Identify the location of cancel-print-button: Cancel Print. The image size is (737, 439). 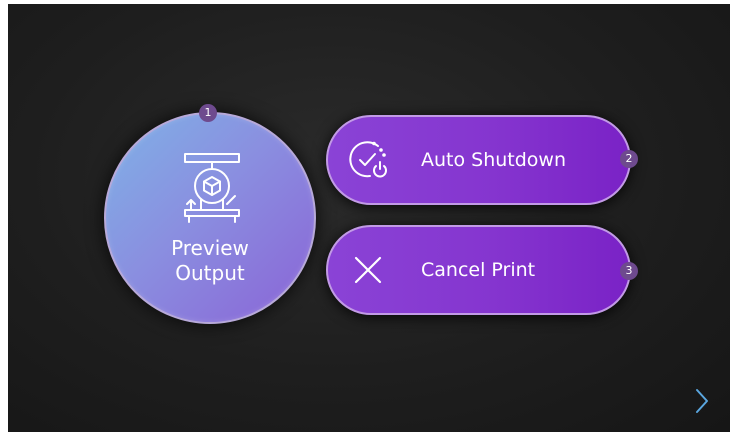
(478, 270).